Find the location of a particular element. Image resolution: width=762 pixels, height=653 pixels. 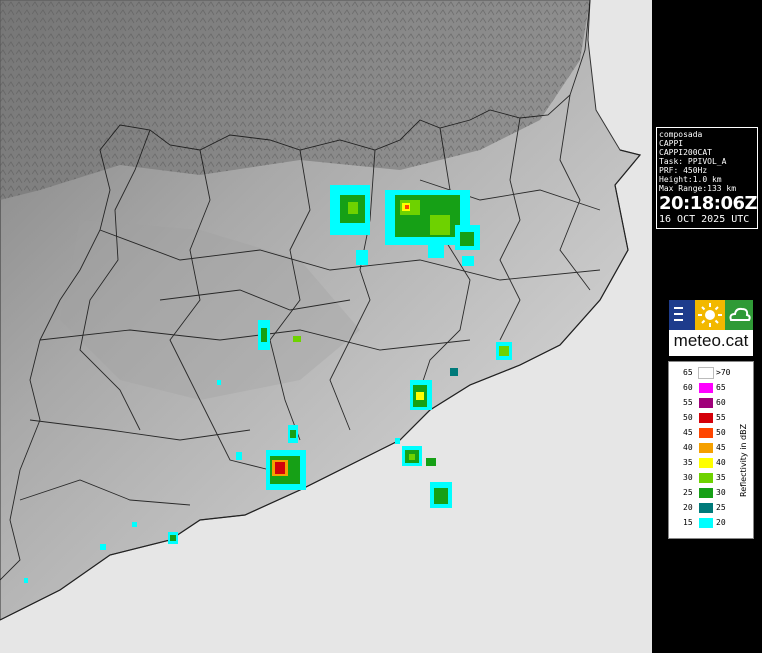

info-line-range: Max Range:133 km is located at coordinates (698, 188).